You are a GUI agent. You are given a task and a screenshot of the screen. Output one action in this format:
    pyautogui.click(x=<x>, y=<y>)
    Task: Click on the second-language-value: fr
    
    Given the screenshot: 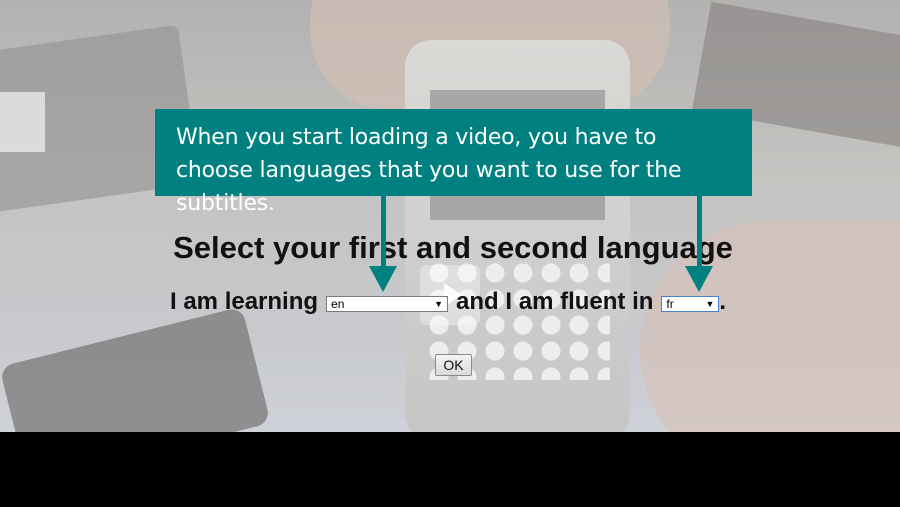 What is the action you would take?
    pyautogui.click(x=670, y=304)
    